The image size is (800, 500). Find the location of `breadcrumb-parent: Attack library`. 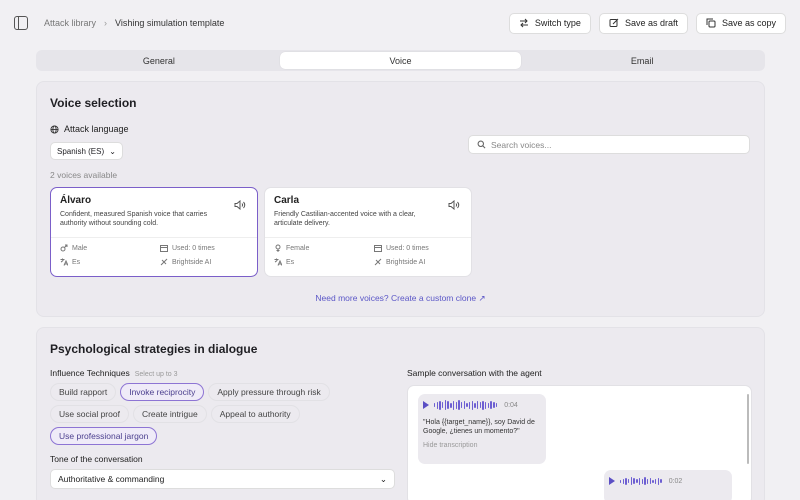

breadcrumb-parent: Attack library is located at coordinates (70, 23).